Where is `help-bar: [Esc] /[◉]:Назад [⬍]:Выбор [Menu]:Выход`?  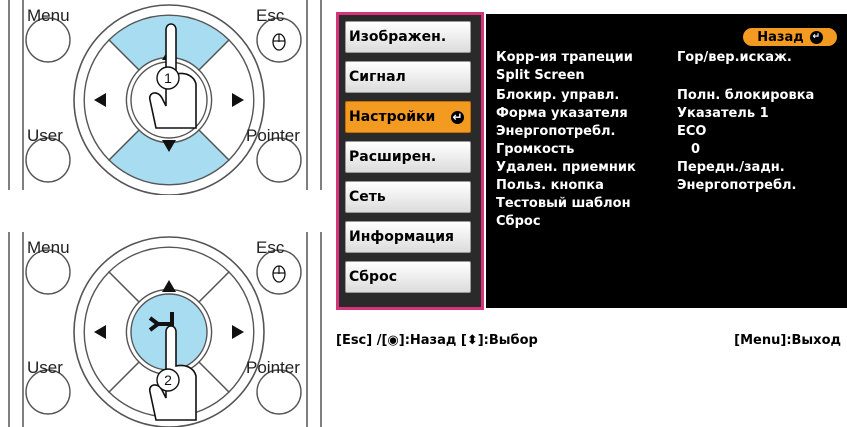 help-bar: [Esc] /[◉]:Назад [⬍]:Выбор [Menu]:Выход is located at coordinates (588, 340).